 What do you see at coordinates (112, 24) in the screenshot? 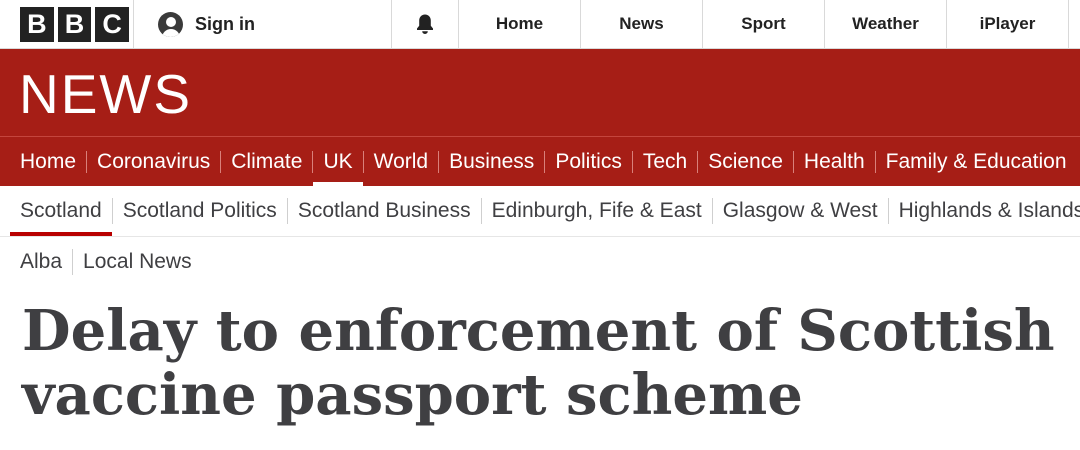
I see `logo-letter: C` at bounding box center [112, 24].